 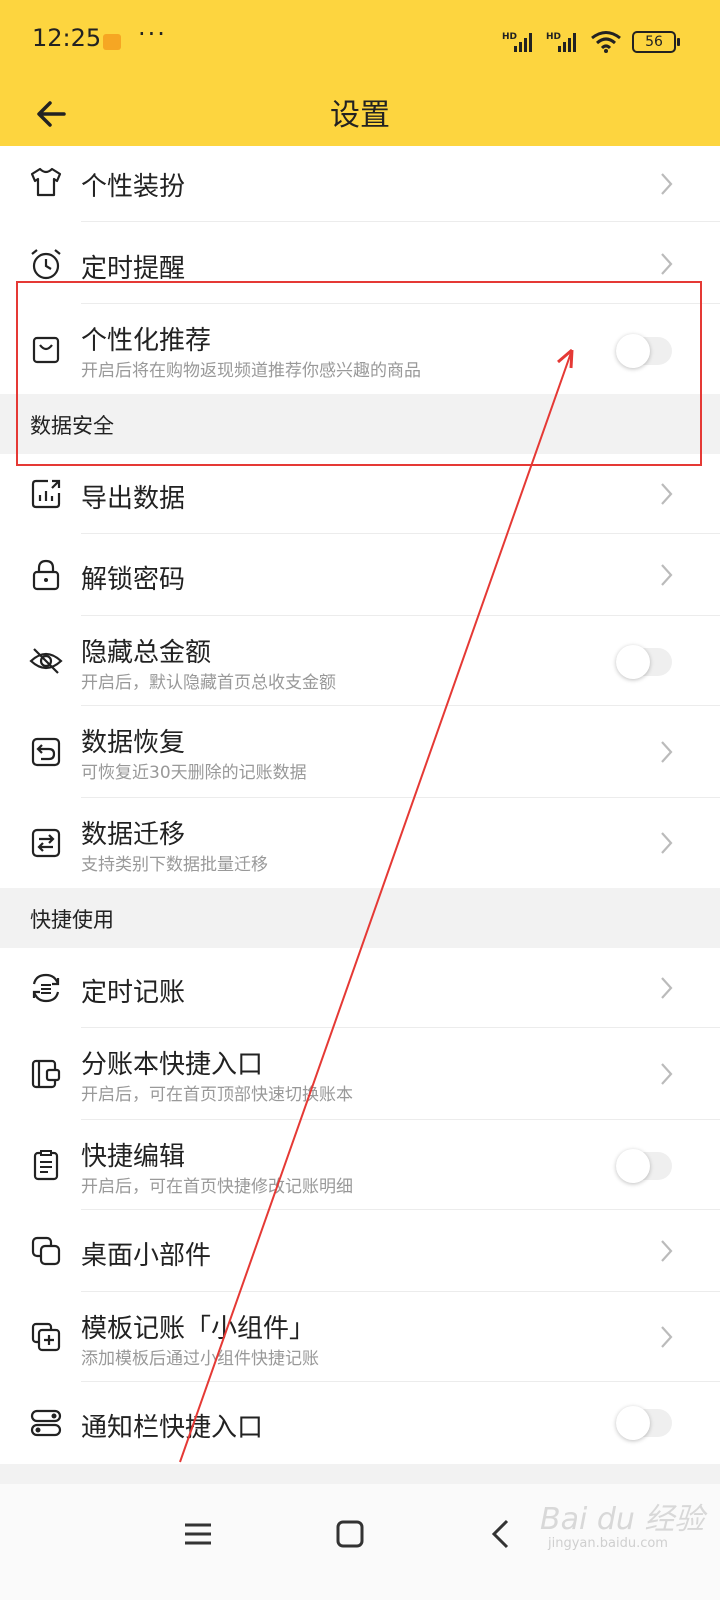 What do you see at coordinates (360, 1074) in the screenshot?
I see `settings-row-sub-book: 分账本快捷入口 开启后，可在首页顶部快速切换账本` at bounding box center [360, 1074].